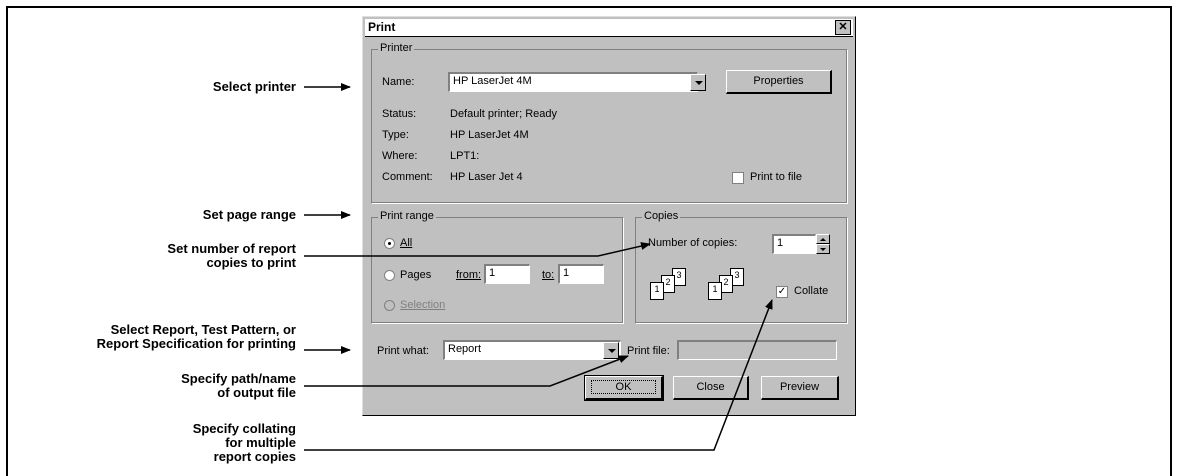 The image size is (1178, 476). Describe the element at coordinates (466, 371) in the screenshot. I see `arrow-specify-path` at that location.